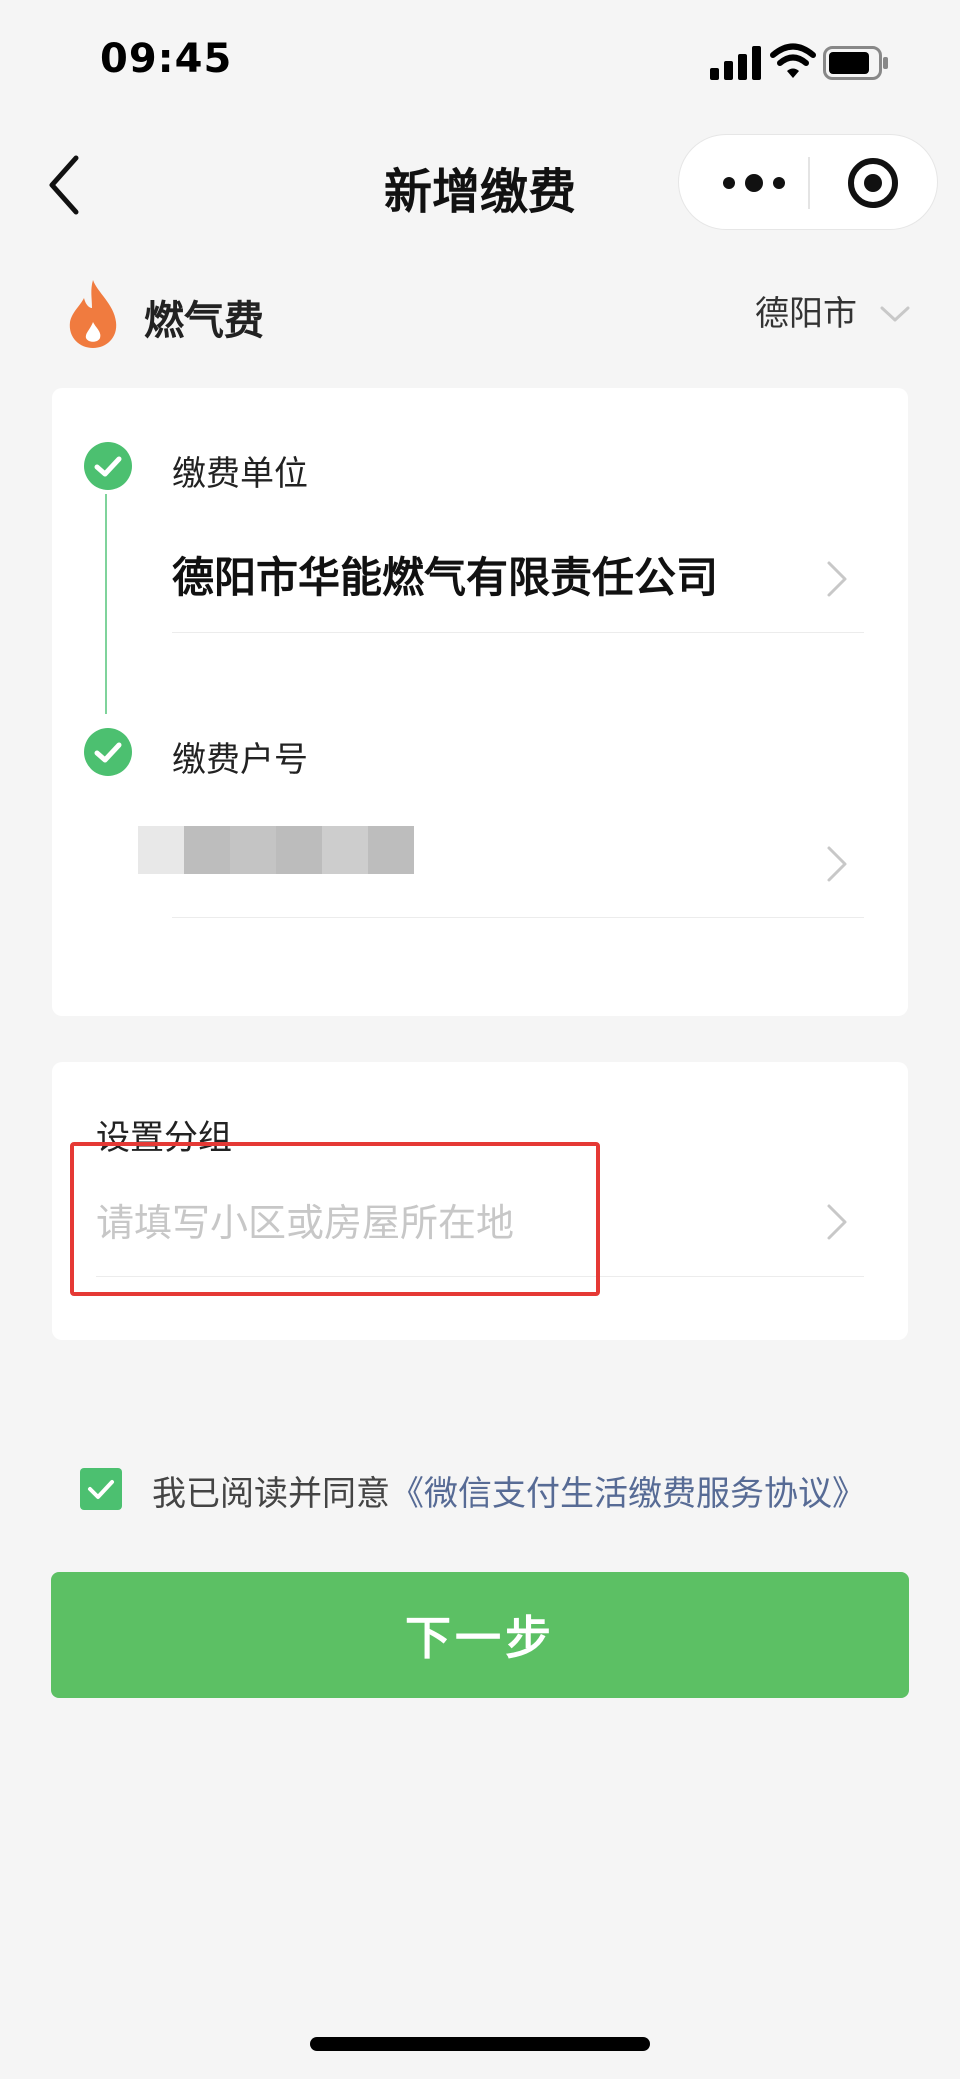  What do you see at coordinates (166, 59) in the screenshot?
I see `status-time: 09:45` at bounding box center [166, 59].